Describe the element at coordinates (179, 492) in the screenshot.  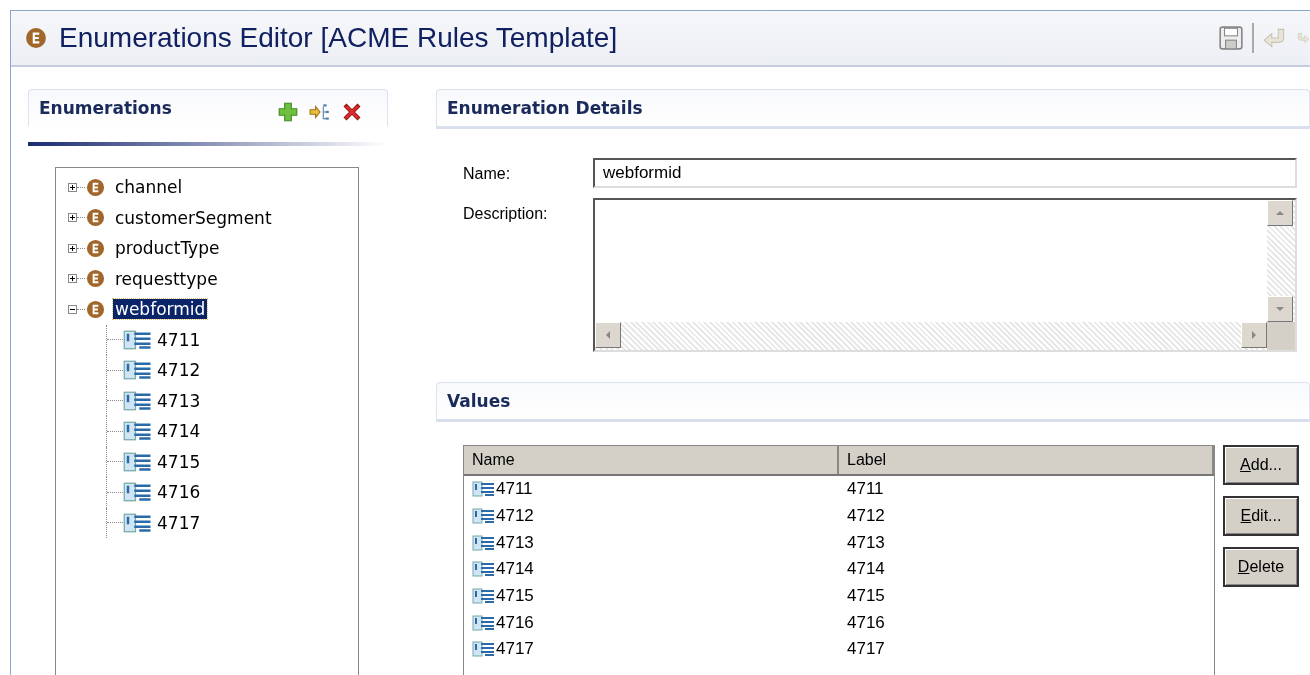
I see `tree-item: 4716` at that location.